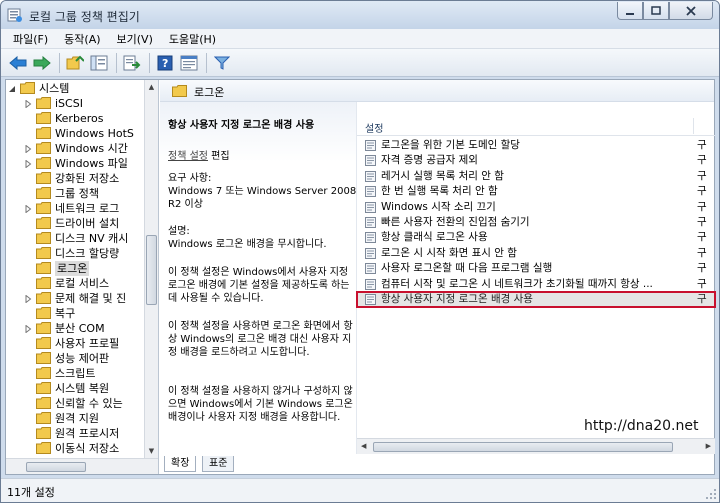  I want to click on column-header-setting: 설정, so click(374, 127).